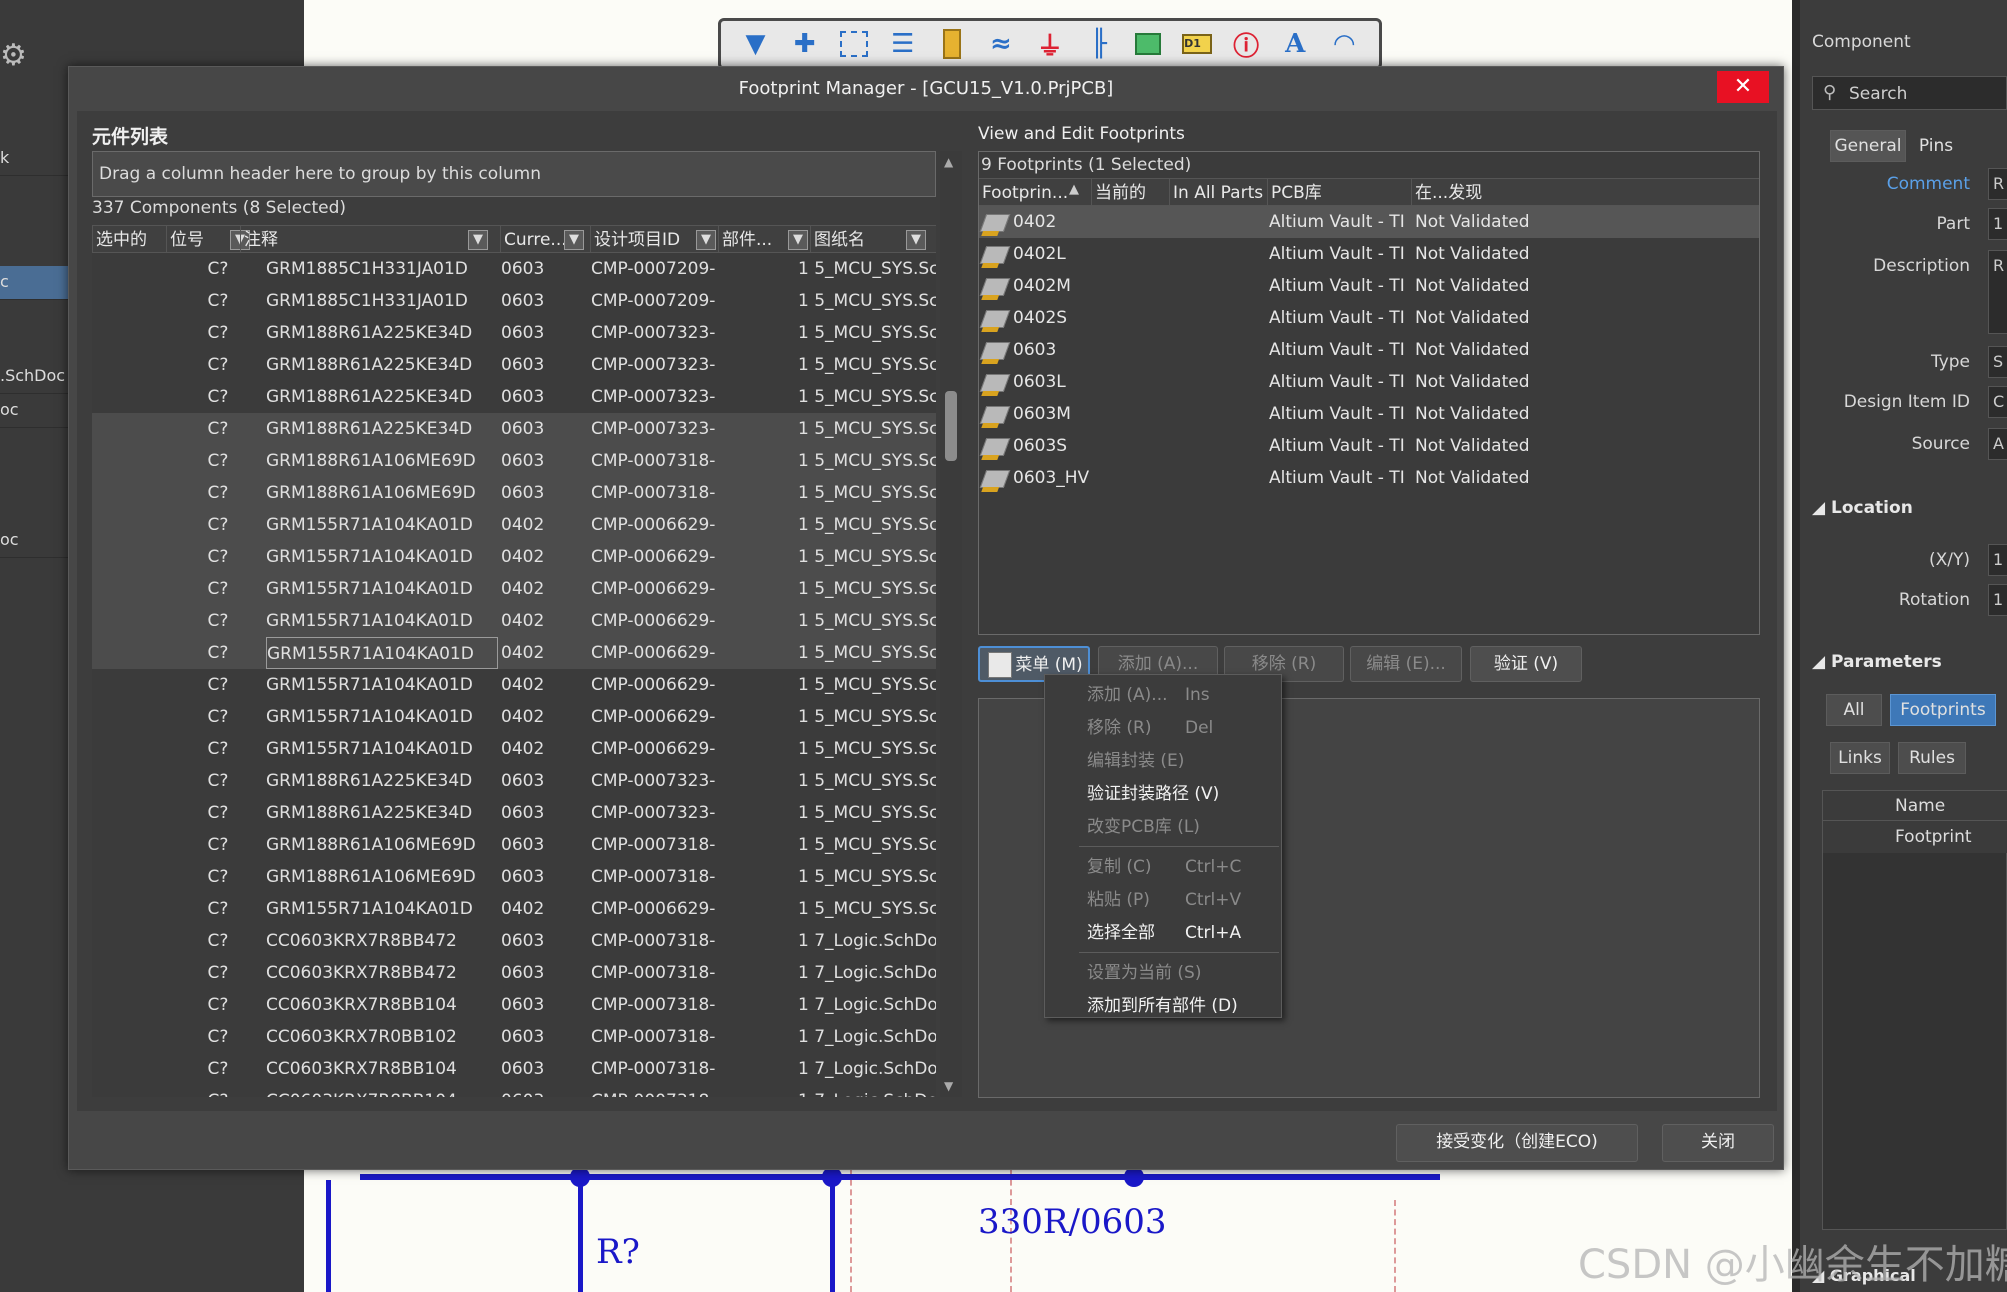 Image resolution: width=2007 pixels, height=1292 pixels. I want to click on property-value-field: 1, so click(1997, 224).